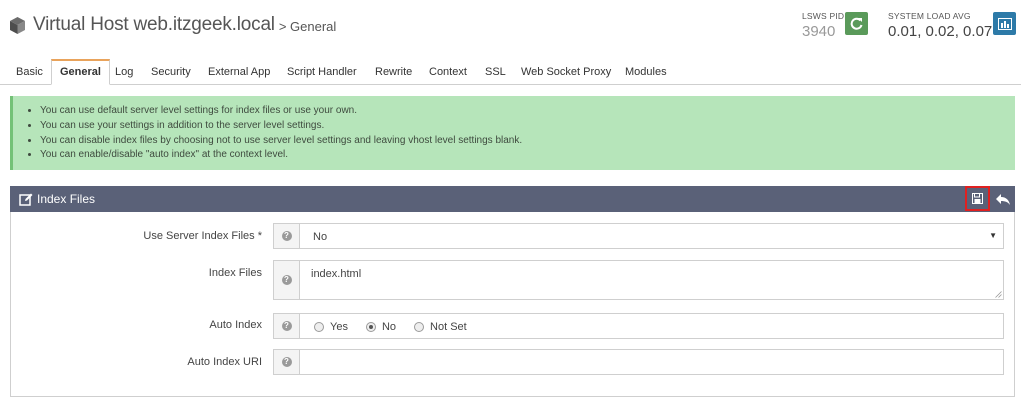 Image resolution: width=1024 pixels, height=407 pixels. I want to click on pid-block: LSWS PID 3940, so click(823, 25).